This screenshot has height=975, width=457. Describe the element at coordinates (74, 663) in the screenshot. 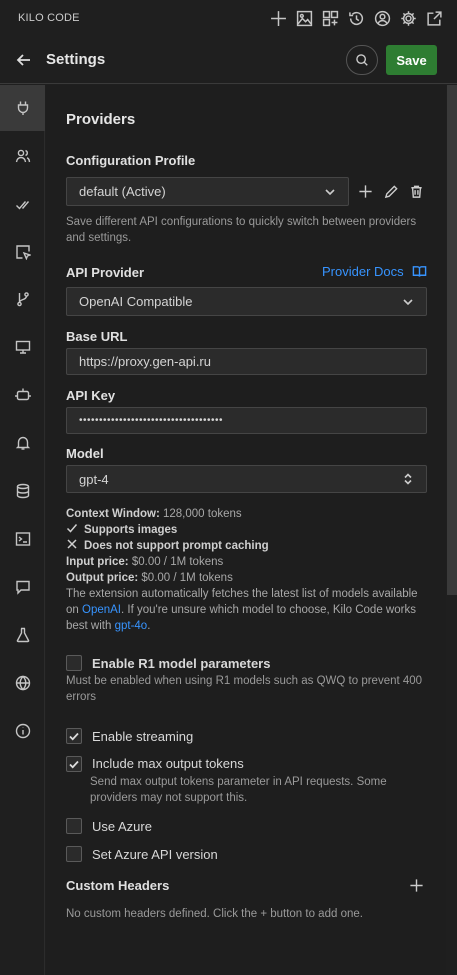

I see `r1-checkbox` at that location.